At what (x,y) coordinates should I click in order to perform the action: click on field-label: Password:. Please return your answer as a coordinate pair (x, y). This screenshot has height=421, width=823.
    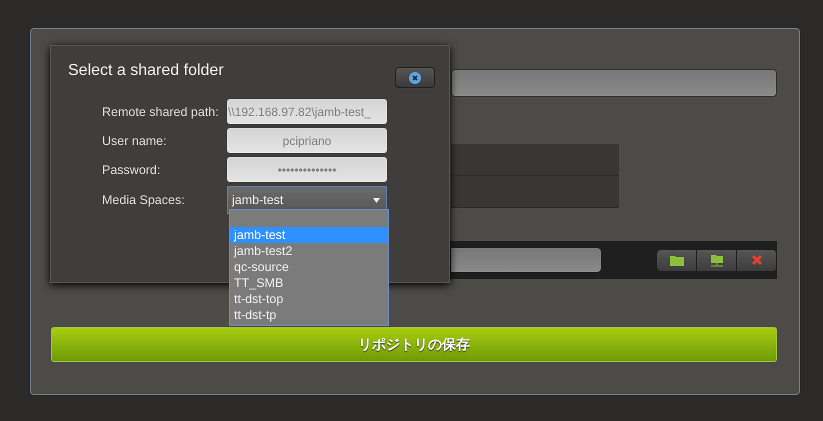
    Looking at the image, I should click on (132, 169).